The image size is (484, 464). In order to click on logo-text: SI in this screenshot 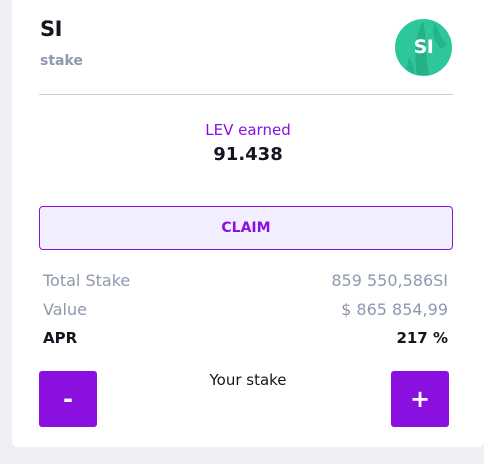, I will do `click(423, 47)`.